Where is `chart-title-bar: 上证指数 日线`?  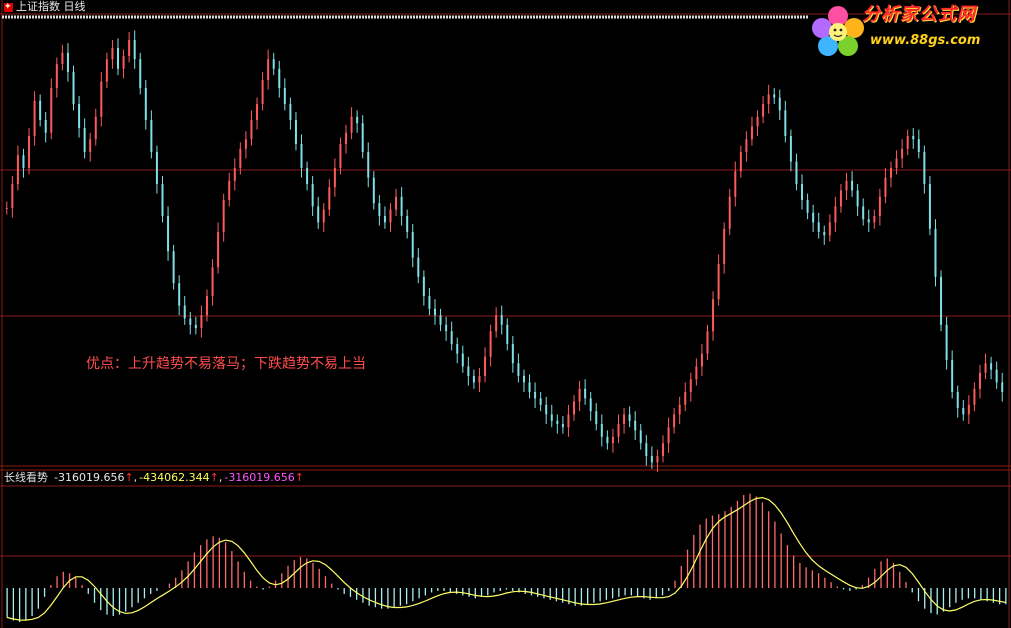
chart-title-bar: 上证指数 日线 is located at coordinates (45, 7).